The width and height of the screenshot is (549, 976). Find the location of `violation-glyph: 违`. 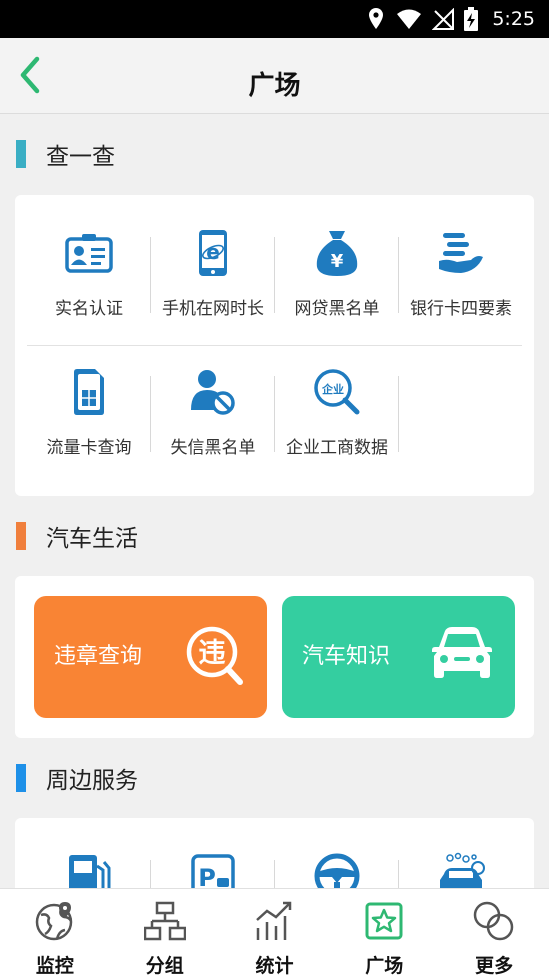

violation-glyph: 违 is located at coordinates (212, 653).